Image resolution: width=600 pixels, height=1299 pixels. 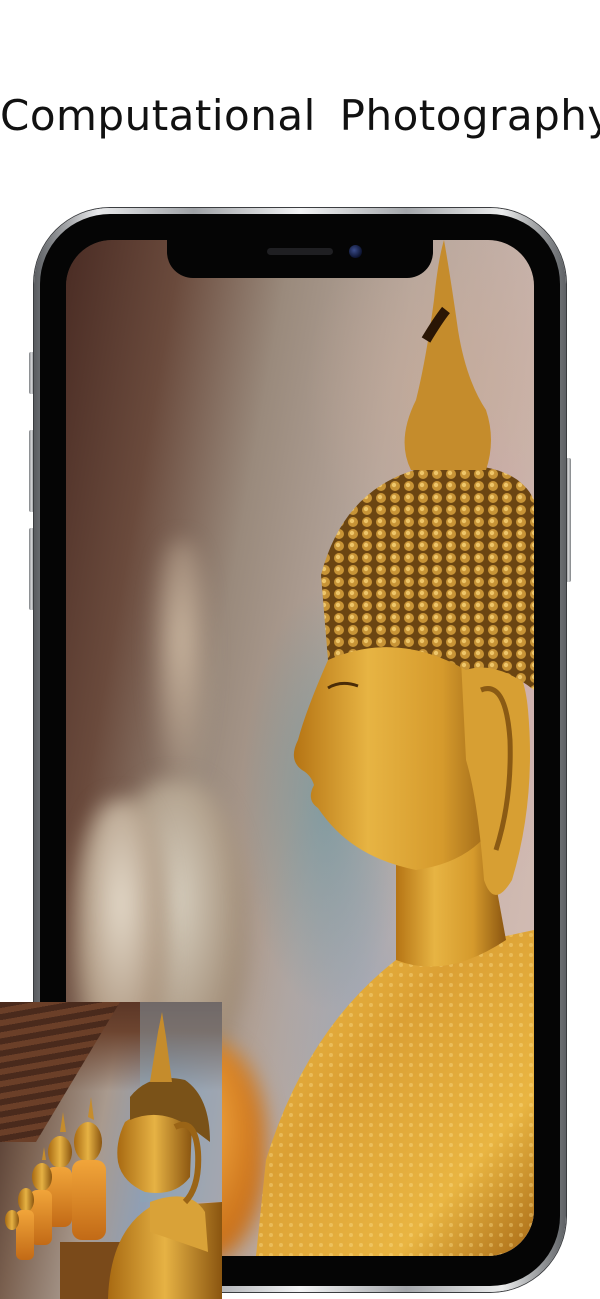 What do you see at coordinates (300, 115) in the screenshot?
I see `headline: Computational Photography` at bounding box center [300, 115].